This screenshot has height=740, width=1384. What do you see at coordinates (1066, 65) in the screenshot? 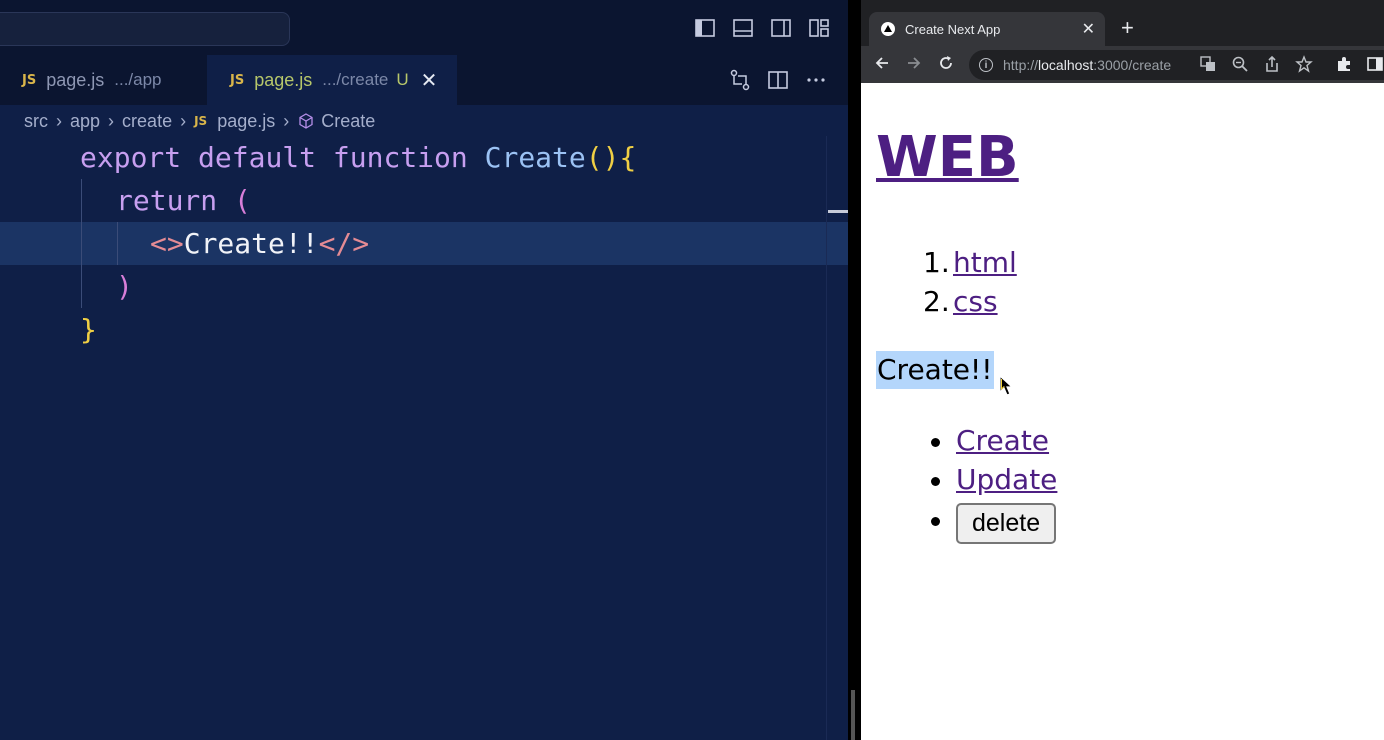
I see `url-host: localhost` at bounding box center [1066, 65].